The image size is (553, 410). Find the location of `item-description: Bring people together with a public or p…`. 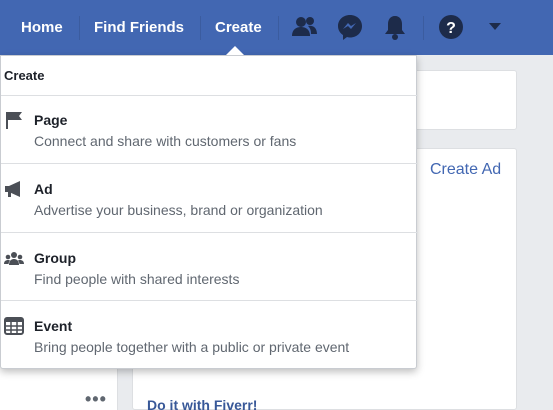

item-description: Bring people together with a public or p… is located at coordinates (192, 347).